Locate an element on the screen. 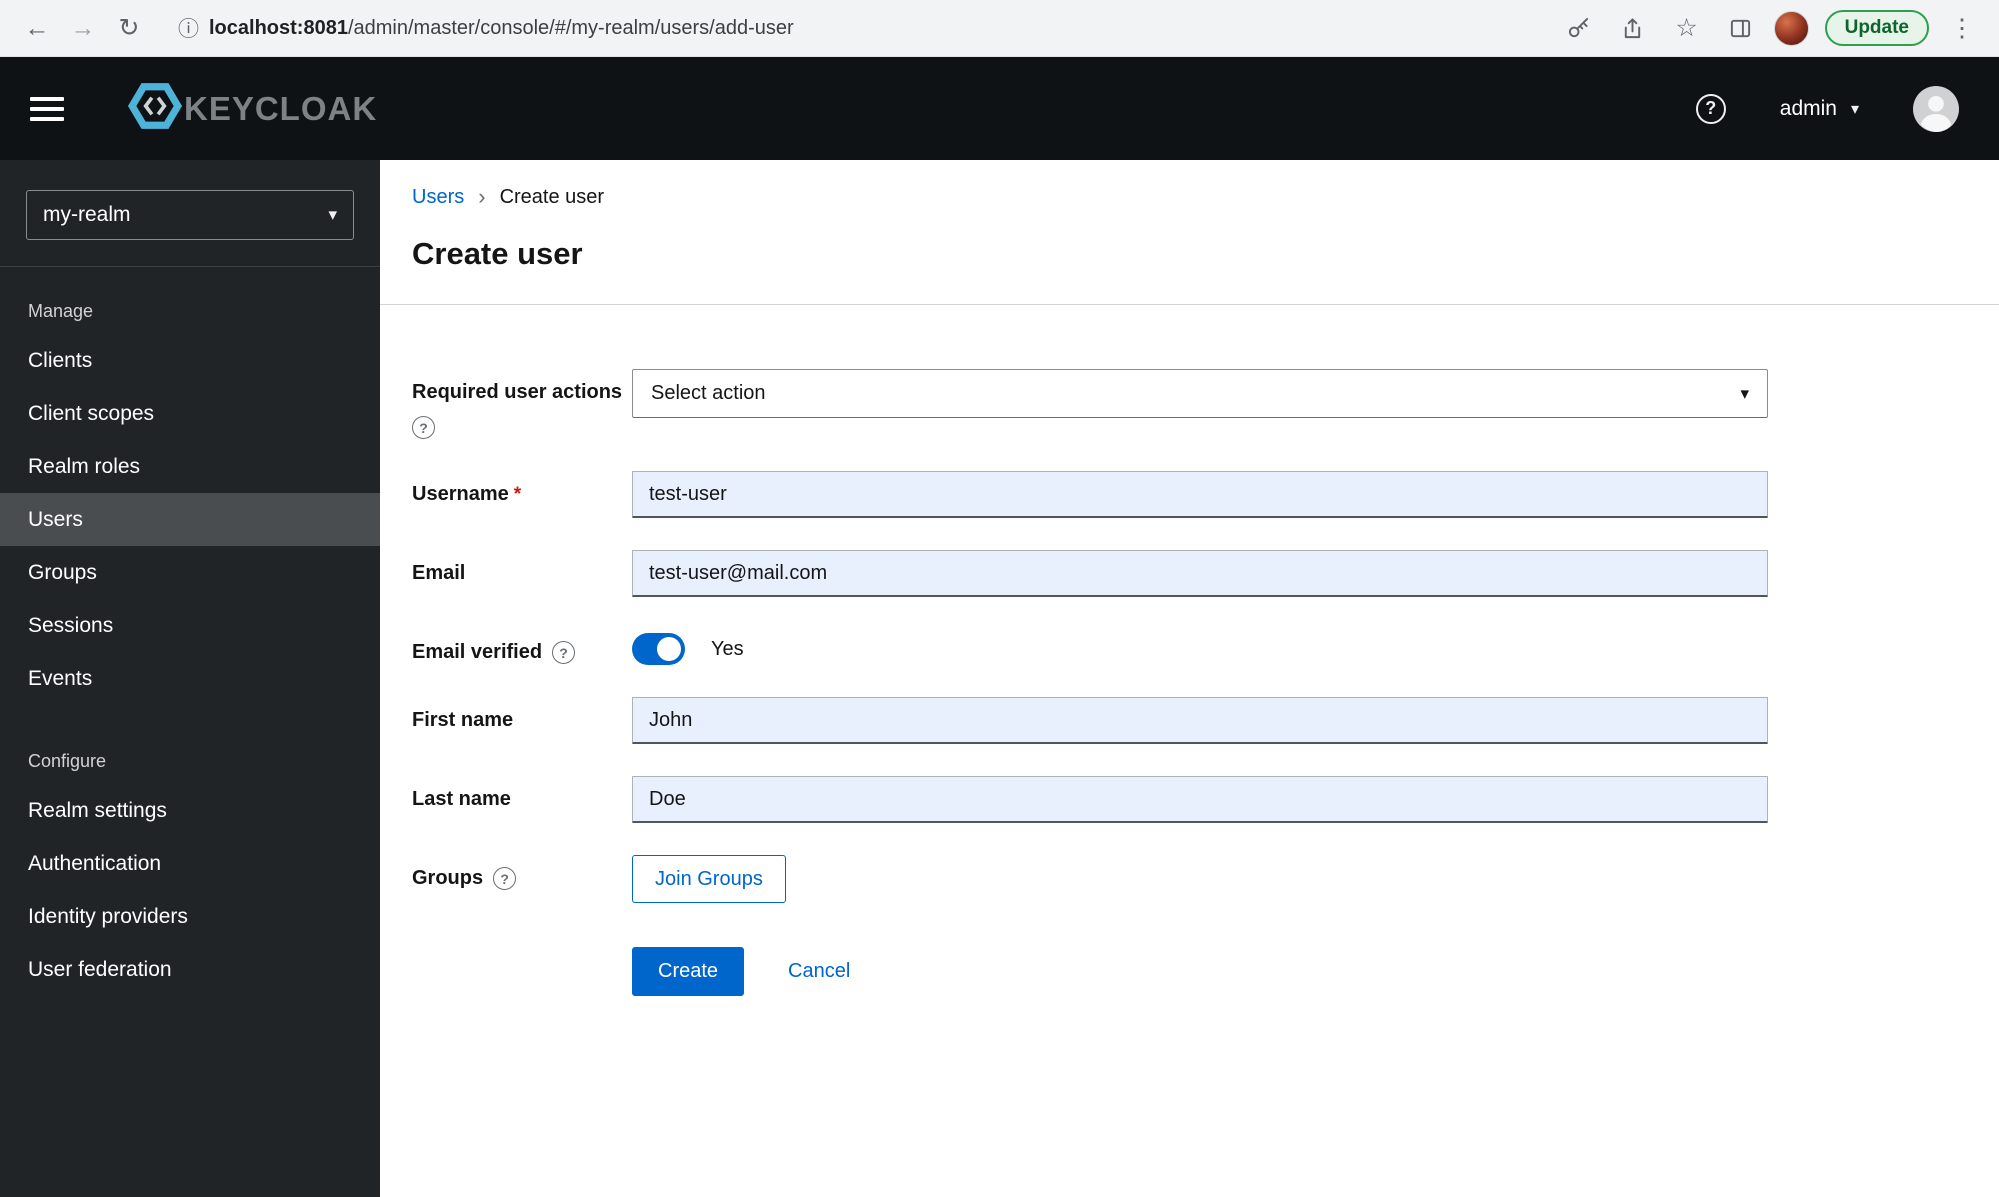 Image resolution: width=1999 pixels, height=1197 pixels. form-row-email: Email is located at coordinates (1205, 573).